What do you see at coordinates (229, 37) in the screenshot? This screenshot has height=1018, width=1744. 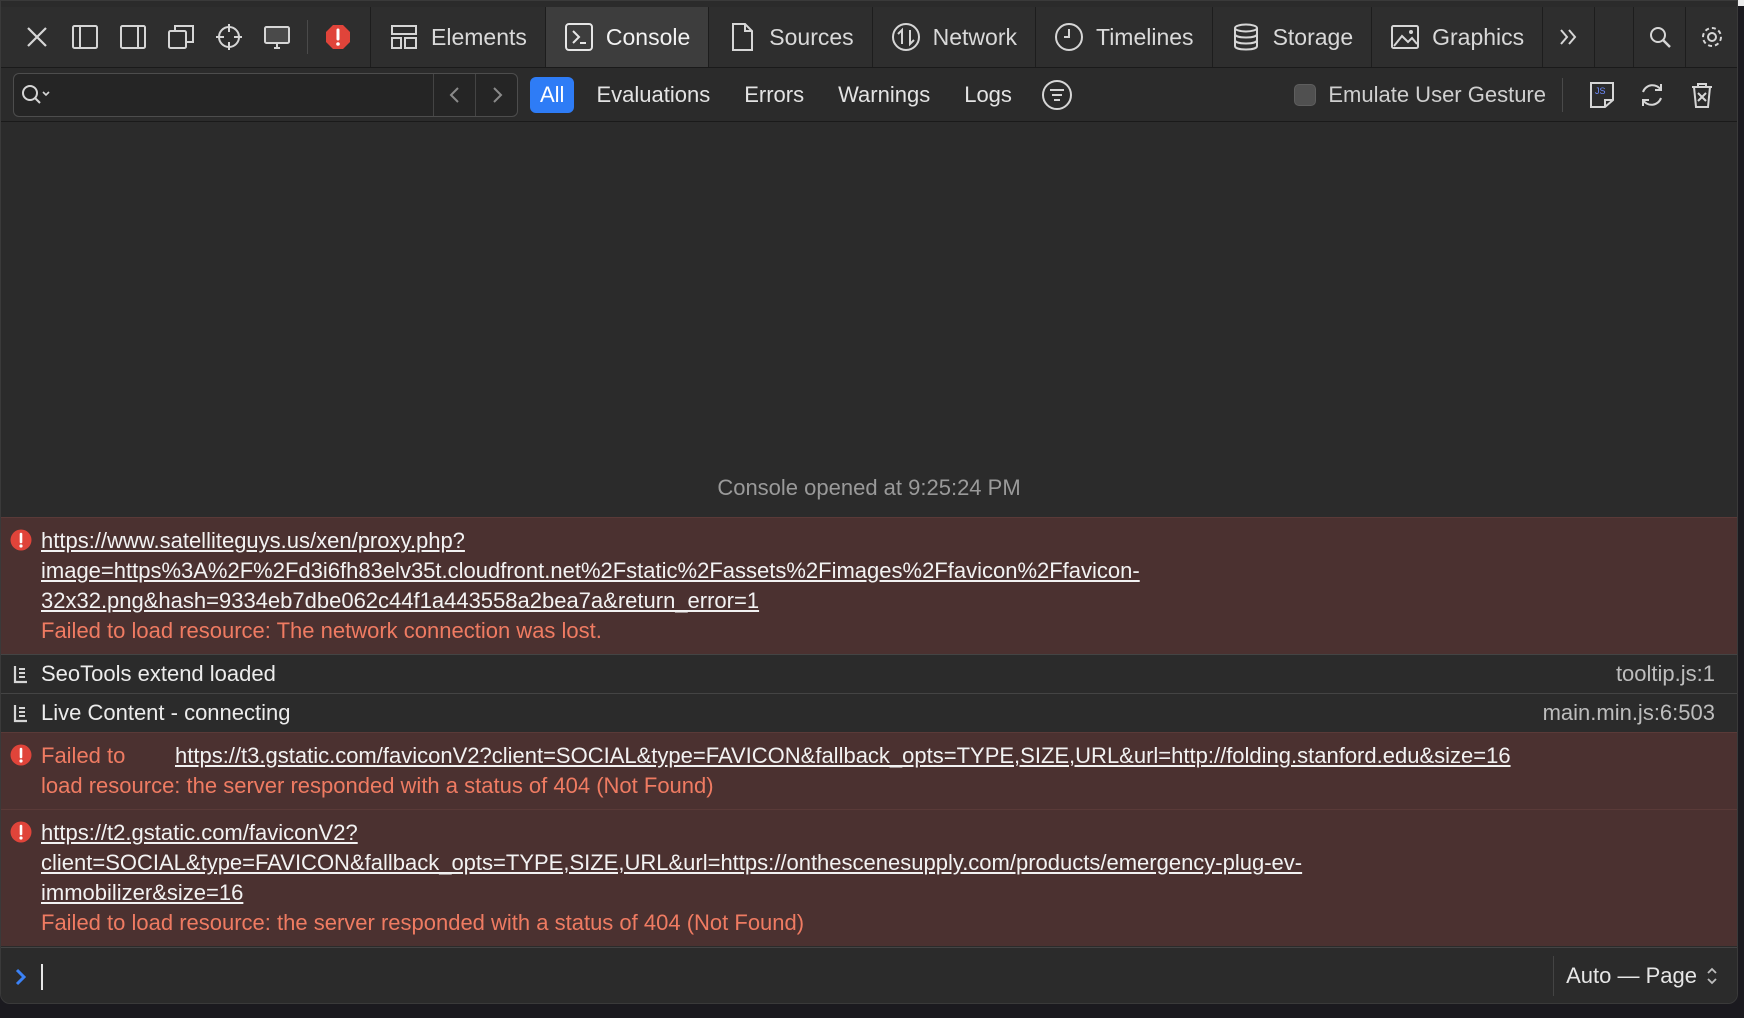 I see `inspect-element-icon` at bounding box center [229, 37].